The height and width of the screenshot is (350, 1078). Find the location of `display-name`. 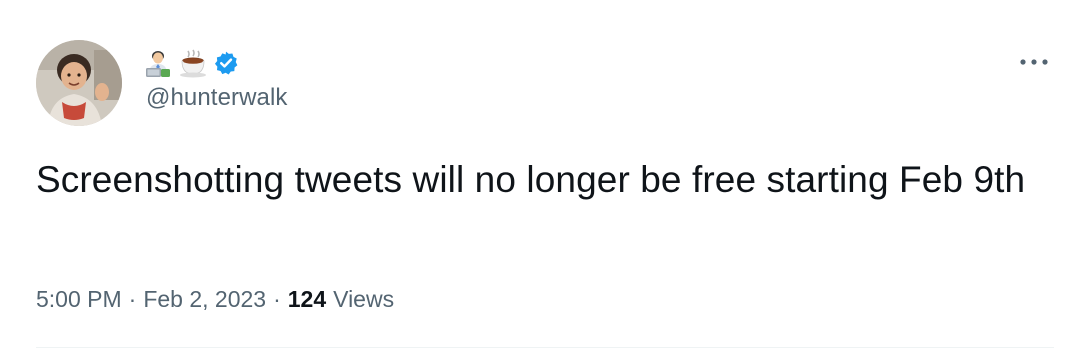

display-name is located at coordinates (191, 63).